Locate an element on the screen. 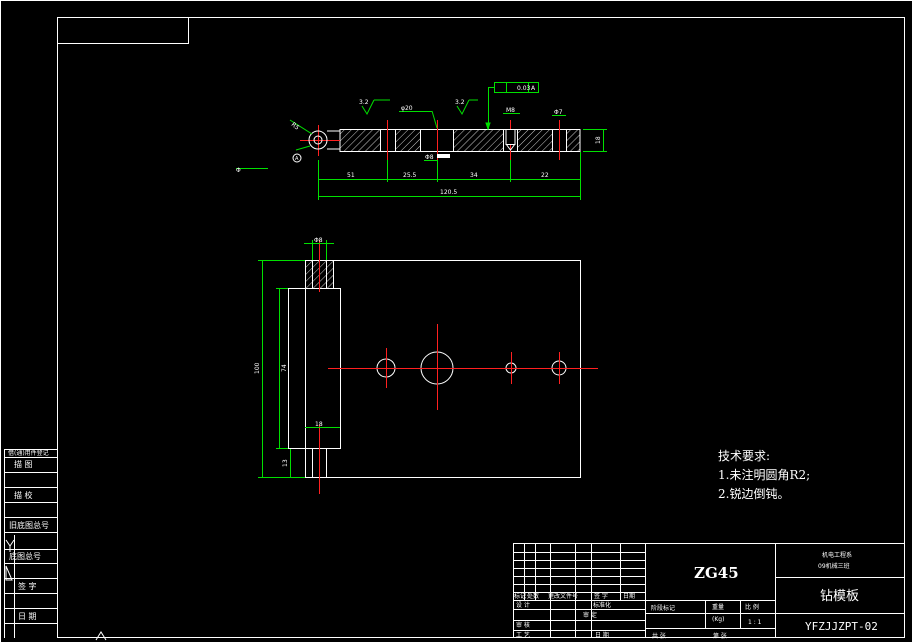  sidebar-label-4: 底图总号 is located at coordinates (25, 556).